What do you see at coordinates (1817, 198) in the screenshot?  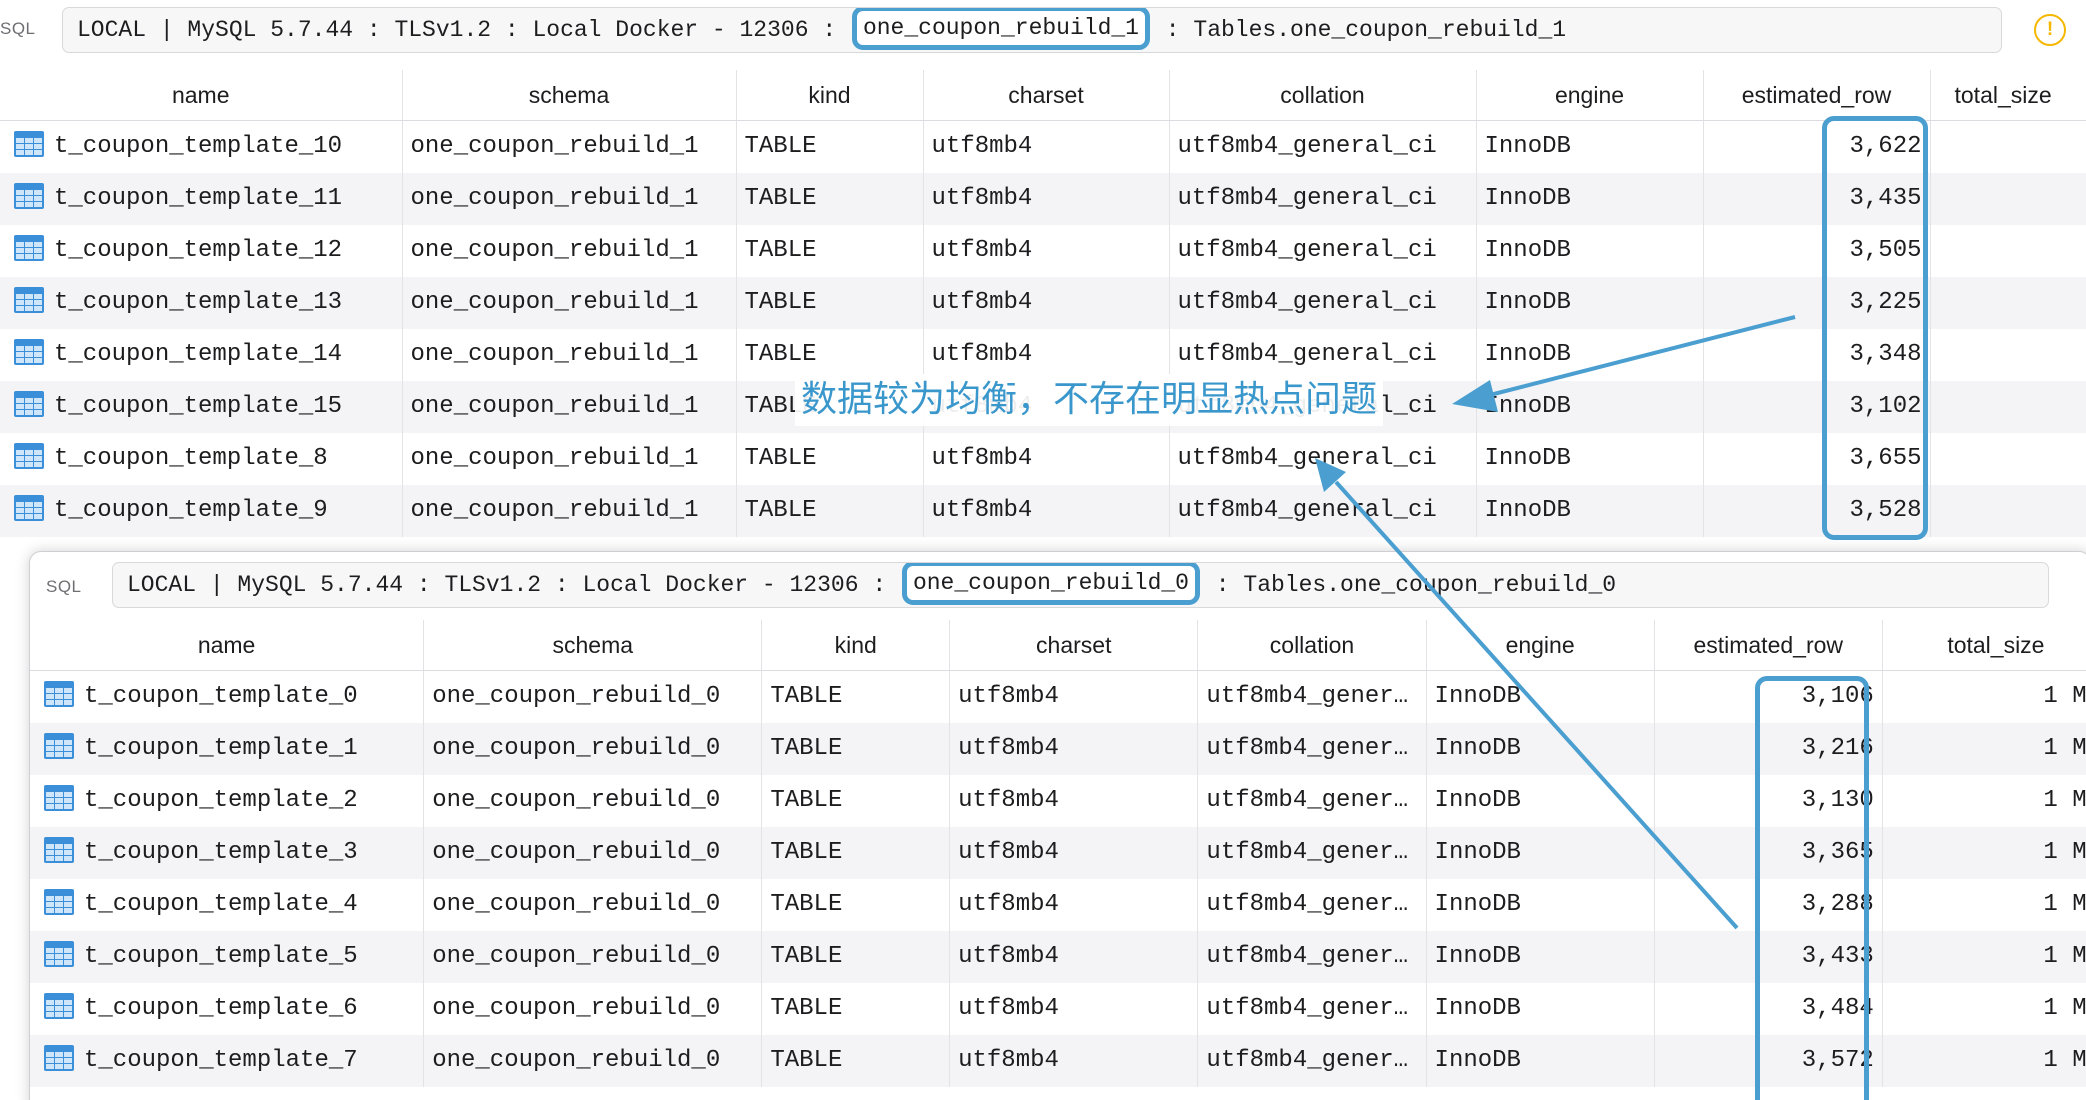 I see `cell-estimated-row: 3,435` at bounding box center [1817, 198].